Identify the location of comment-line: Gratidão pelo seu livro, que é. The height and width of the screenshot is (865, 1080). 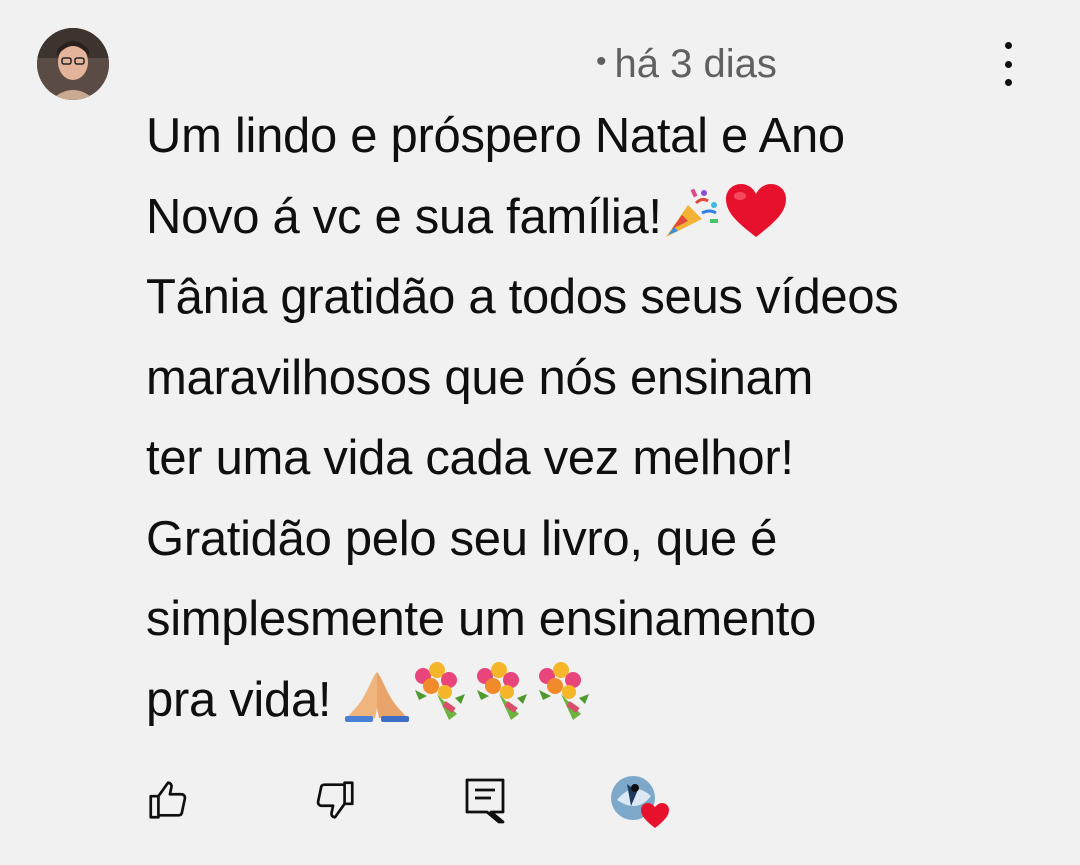
(596, 539).